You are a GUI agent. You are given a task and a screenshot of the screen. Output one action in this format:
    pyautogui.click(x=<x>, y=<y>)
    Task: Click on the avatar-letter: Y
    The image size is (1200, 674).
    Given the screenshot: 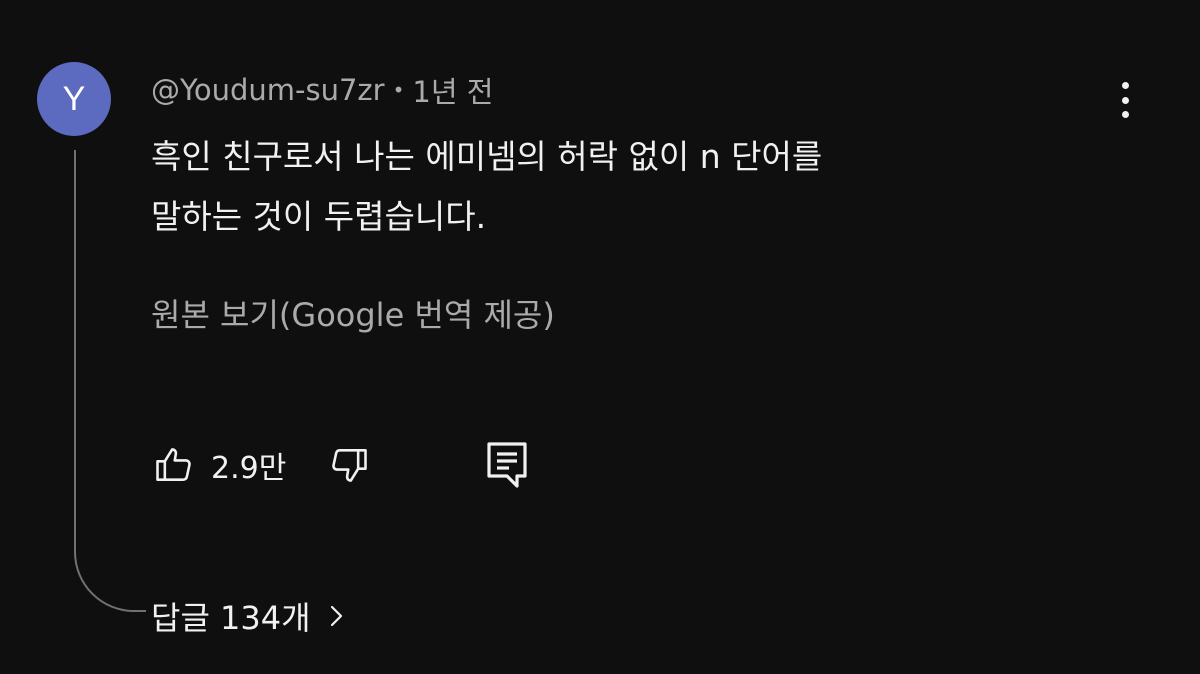 What is the action you would take?
    pyautogui.click(x=74, y=98)
    